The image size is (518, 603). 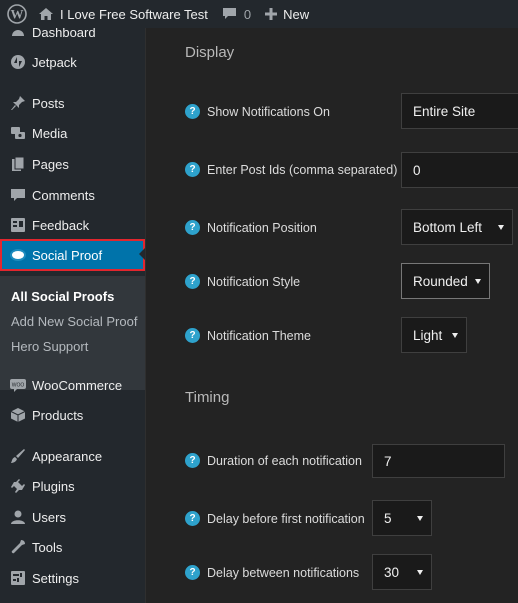 I want to click on post-ids-row: ? Enter Post Ids (comma separated), so click(x=291, y=169).